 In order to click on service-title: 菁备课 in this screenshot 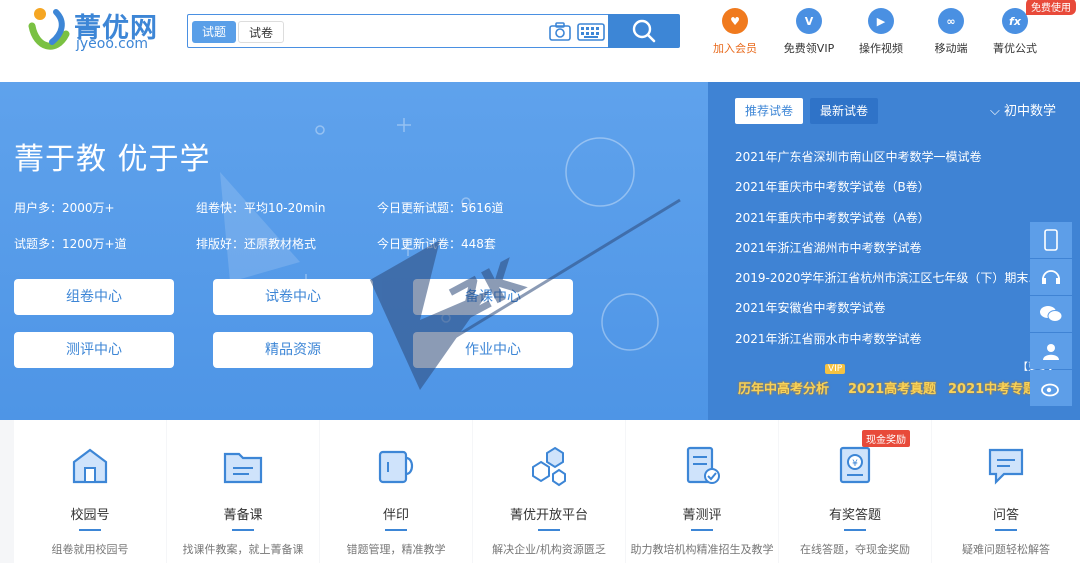, I will do `click(243, 515)`.